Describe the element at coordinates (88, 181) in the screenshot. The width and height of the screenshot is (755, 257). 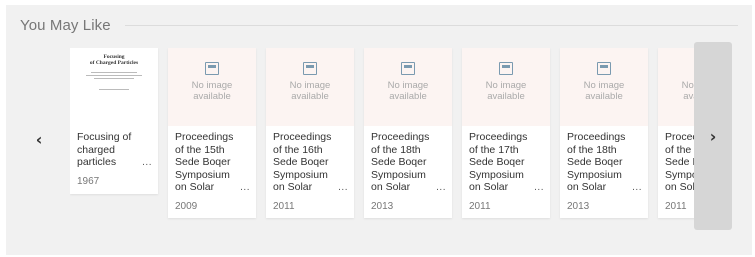
I see `publication-year: 1967` at that location.